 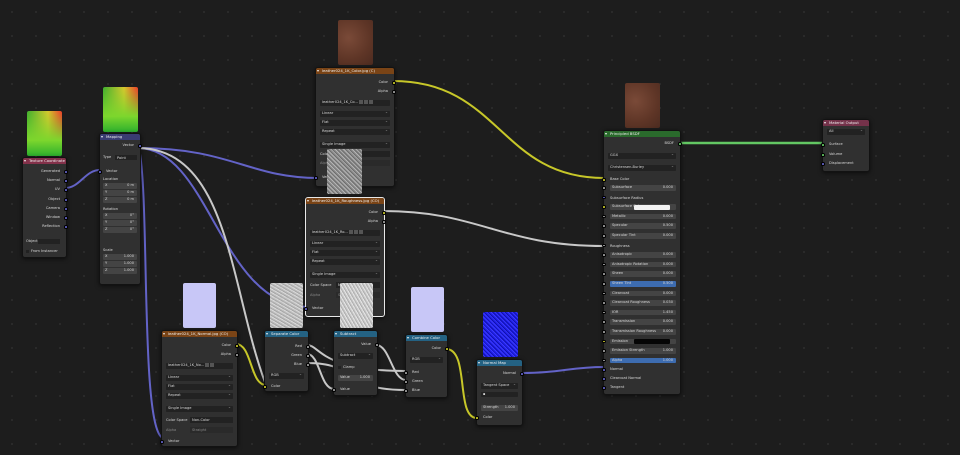 What do you see at coordinates (643, 236) in the screenshot?
I see `bsdf-input-specular-tint: Specular Tint 0.000` at bounding box center [643, 236].